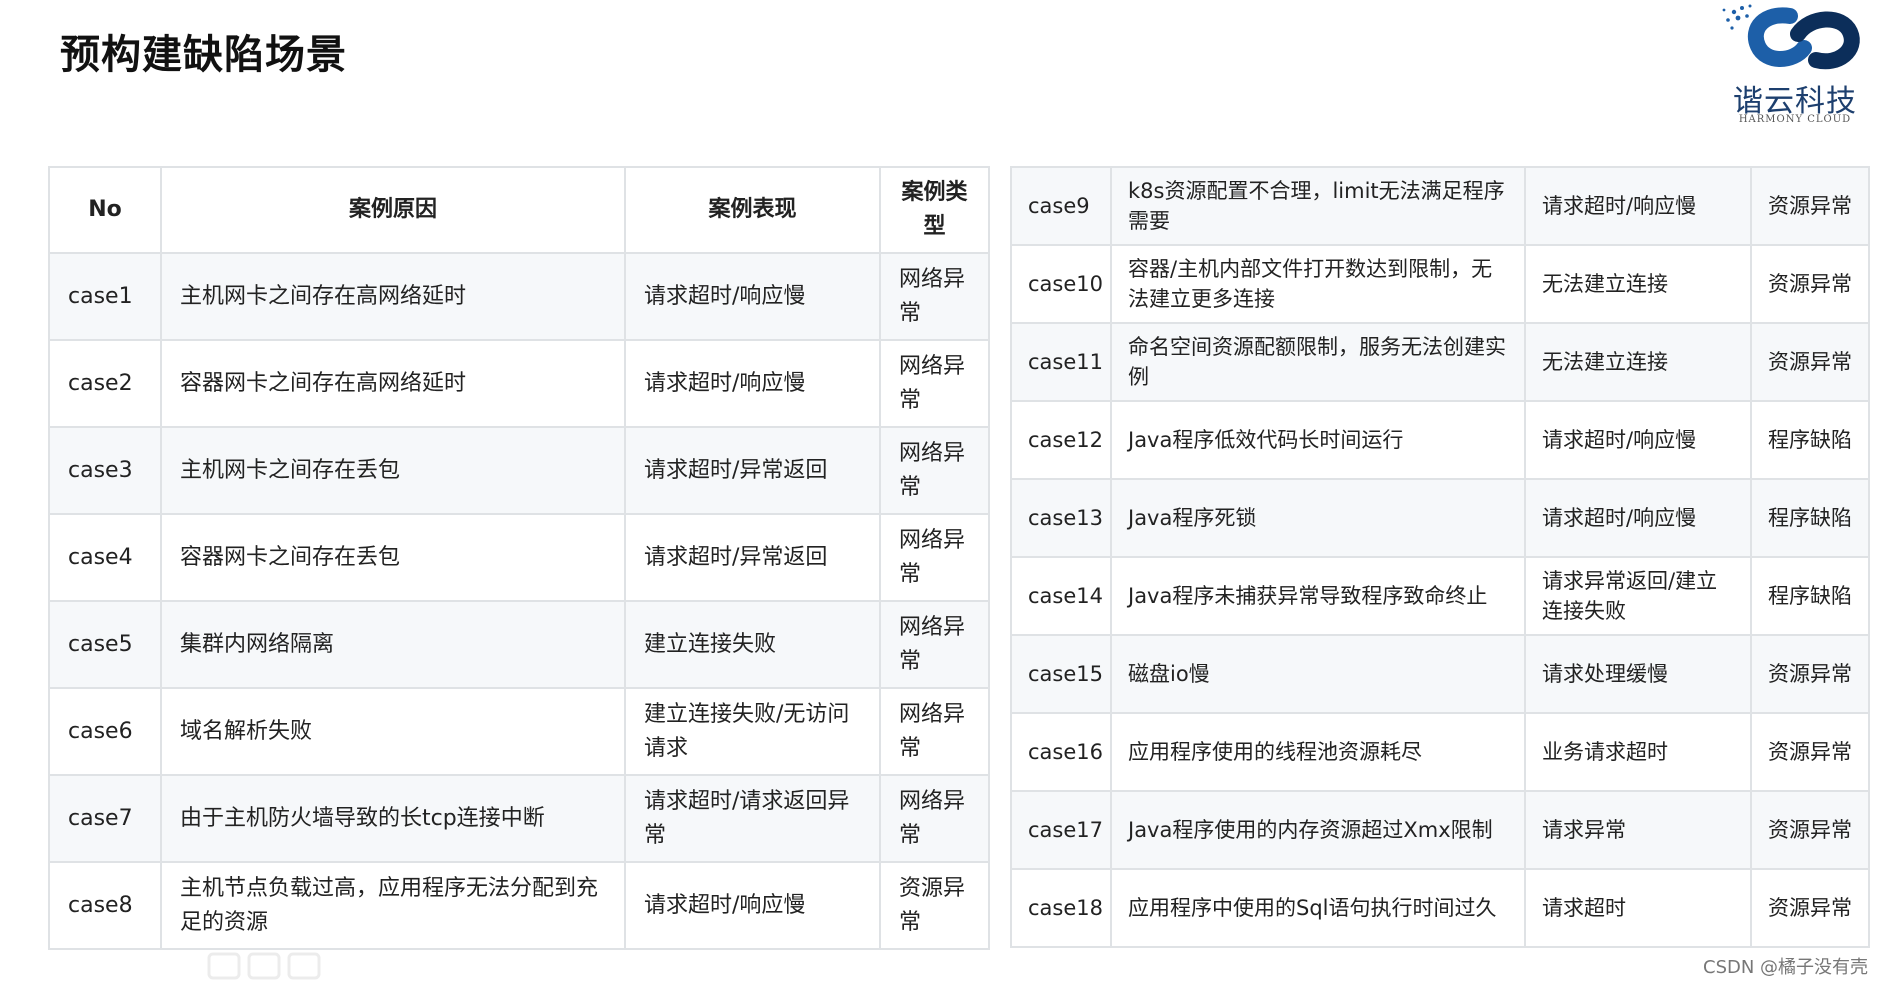 The height and width of the screenshot is (981, 1879). Describe the element at coordinates (1318, 284) in the screenshot. I see `case-cause: 容器/主机内部文件打开数达到限制，无法建立更多连接` at that location.